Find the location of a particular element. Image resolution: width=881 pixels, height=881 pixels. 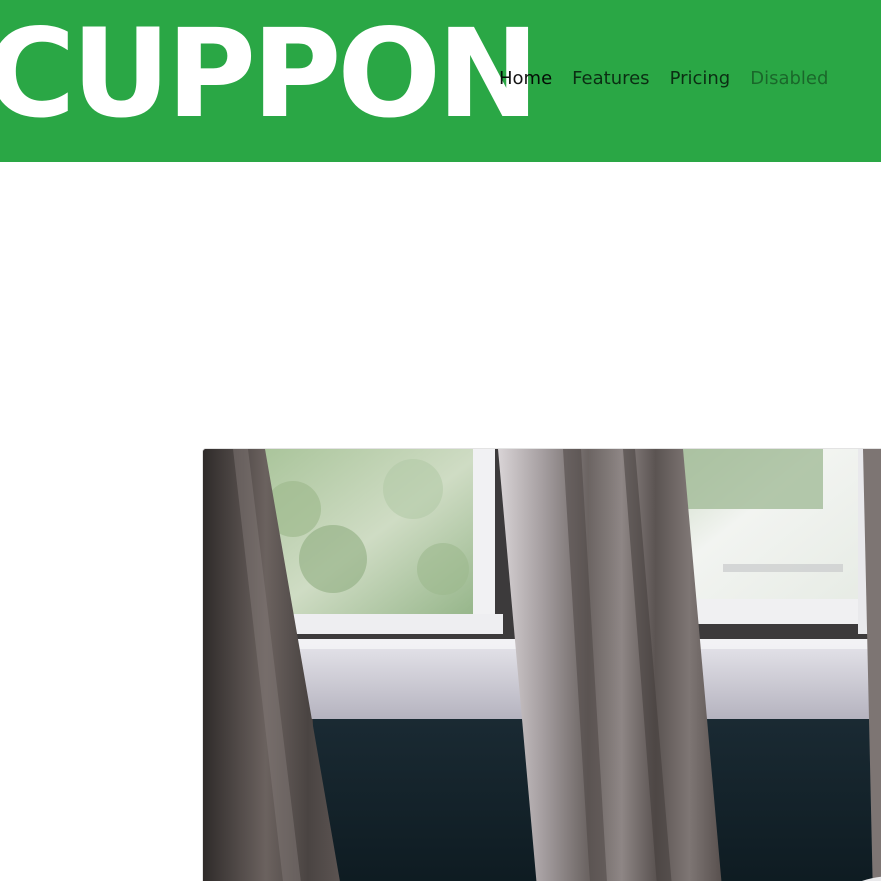

nav-link-pricing: Pricing is located at coordinates (700, 79).